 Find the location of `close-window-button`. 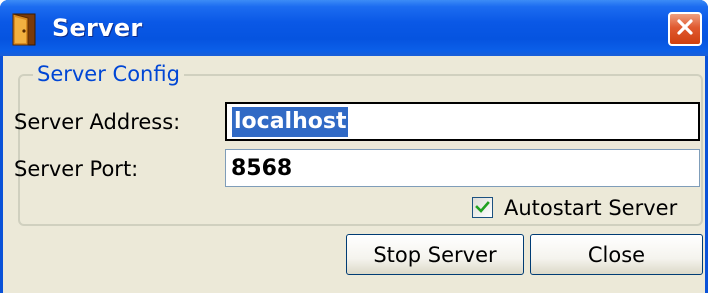

close-window-button is located at coordinates (685, 29).